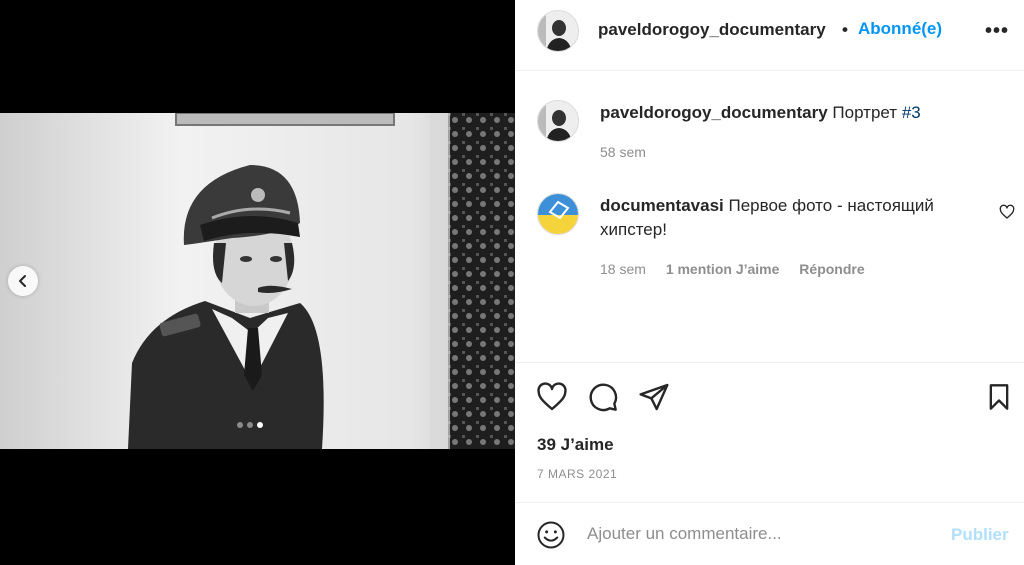 The width and height of the screenshot is (1024, 565). Describe the element at coordinates (997, 31) in the screenshot. I see `more-options-button: •••` at that location.